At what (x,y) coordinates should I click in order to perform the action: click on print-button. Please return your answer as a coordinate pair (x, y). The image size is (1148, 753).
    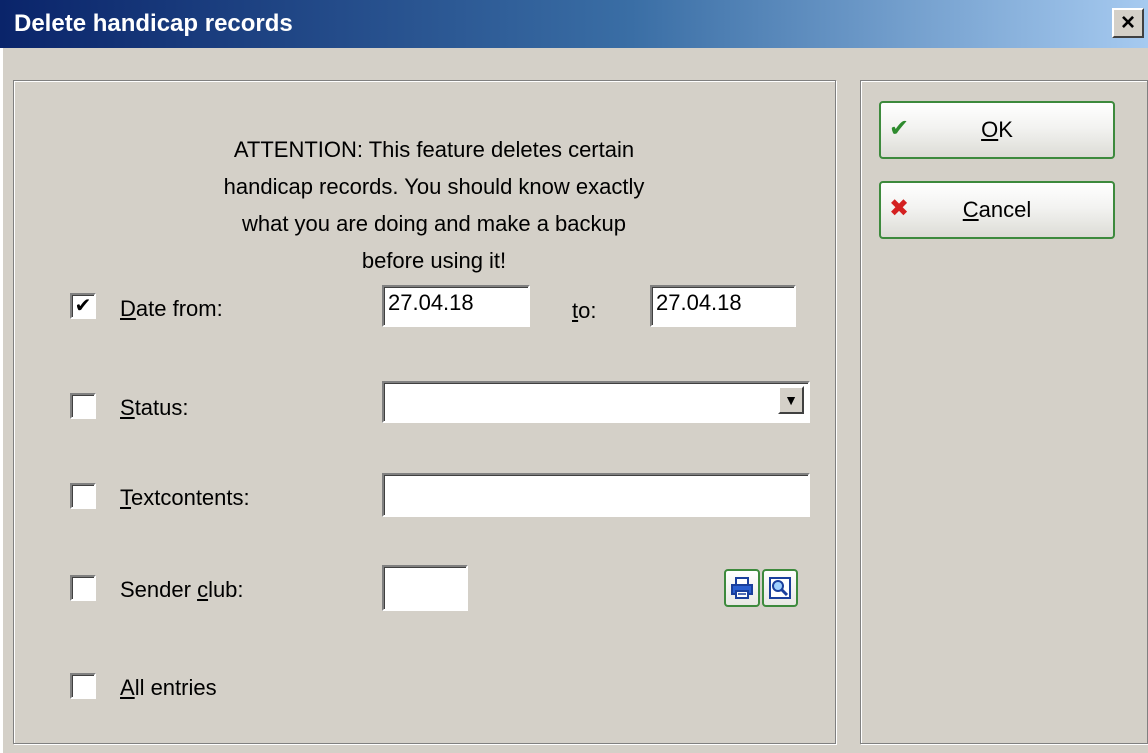
    Looking at the image, I should click on (742, 588).